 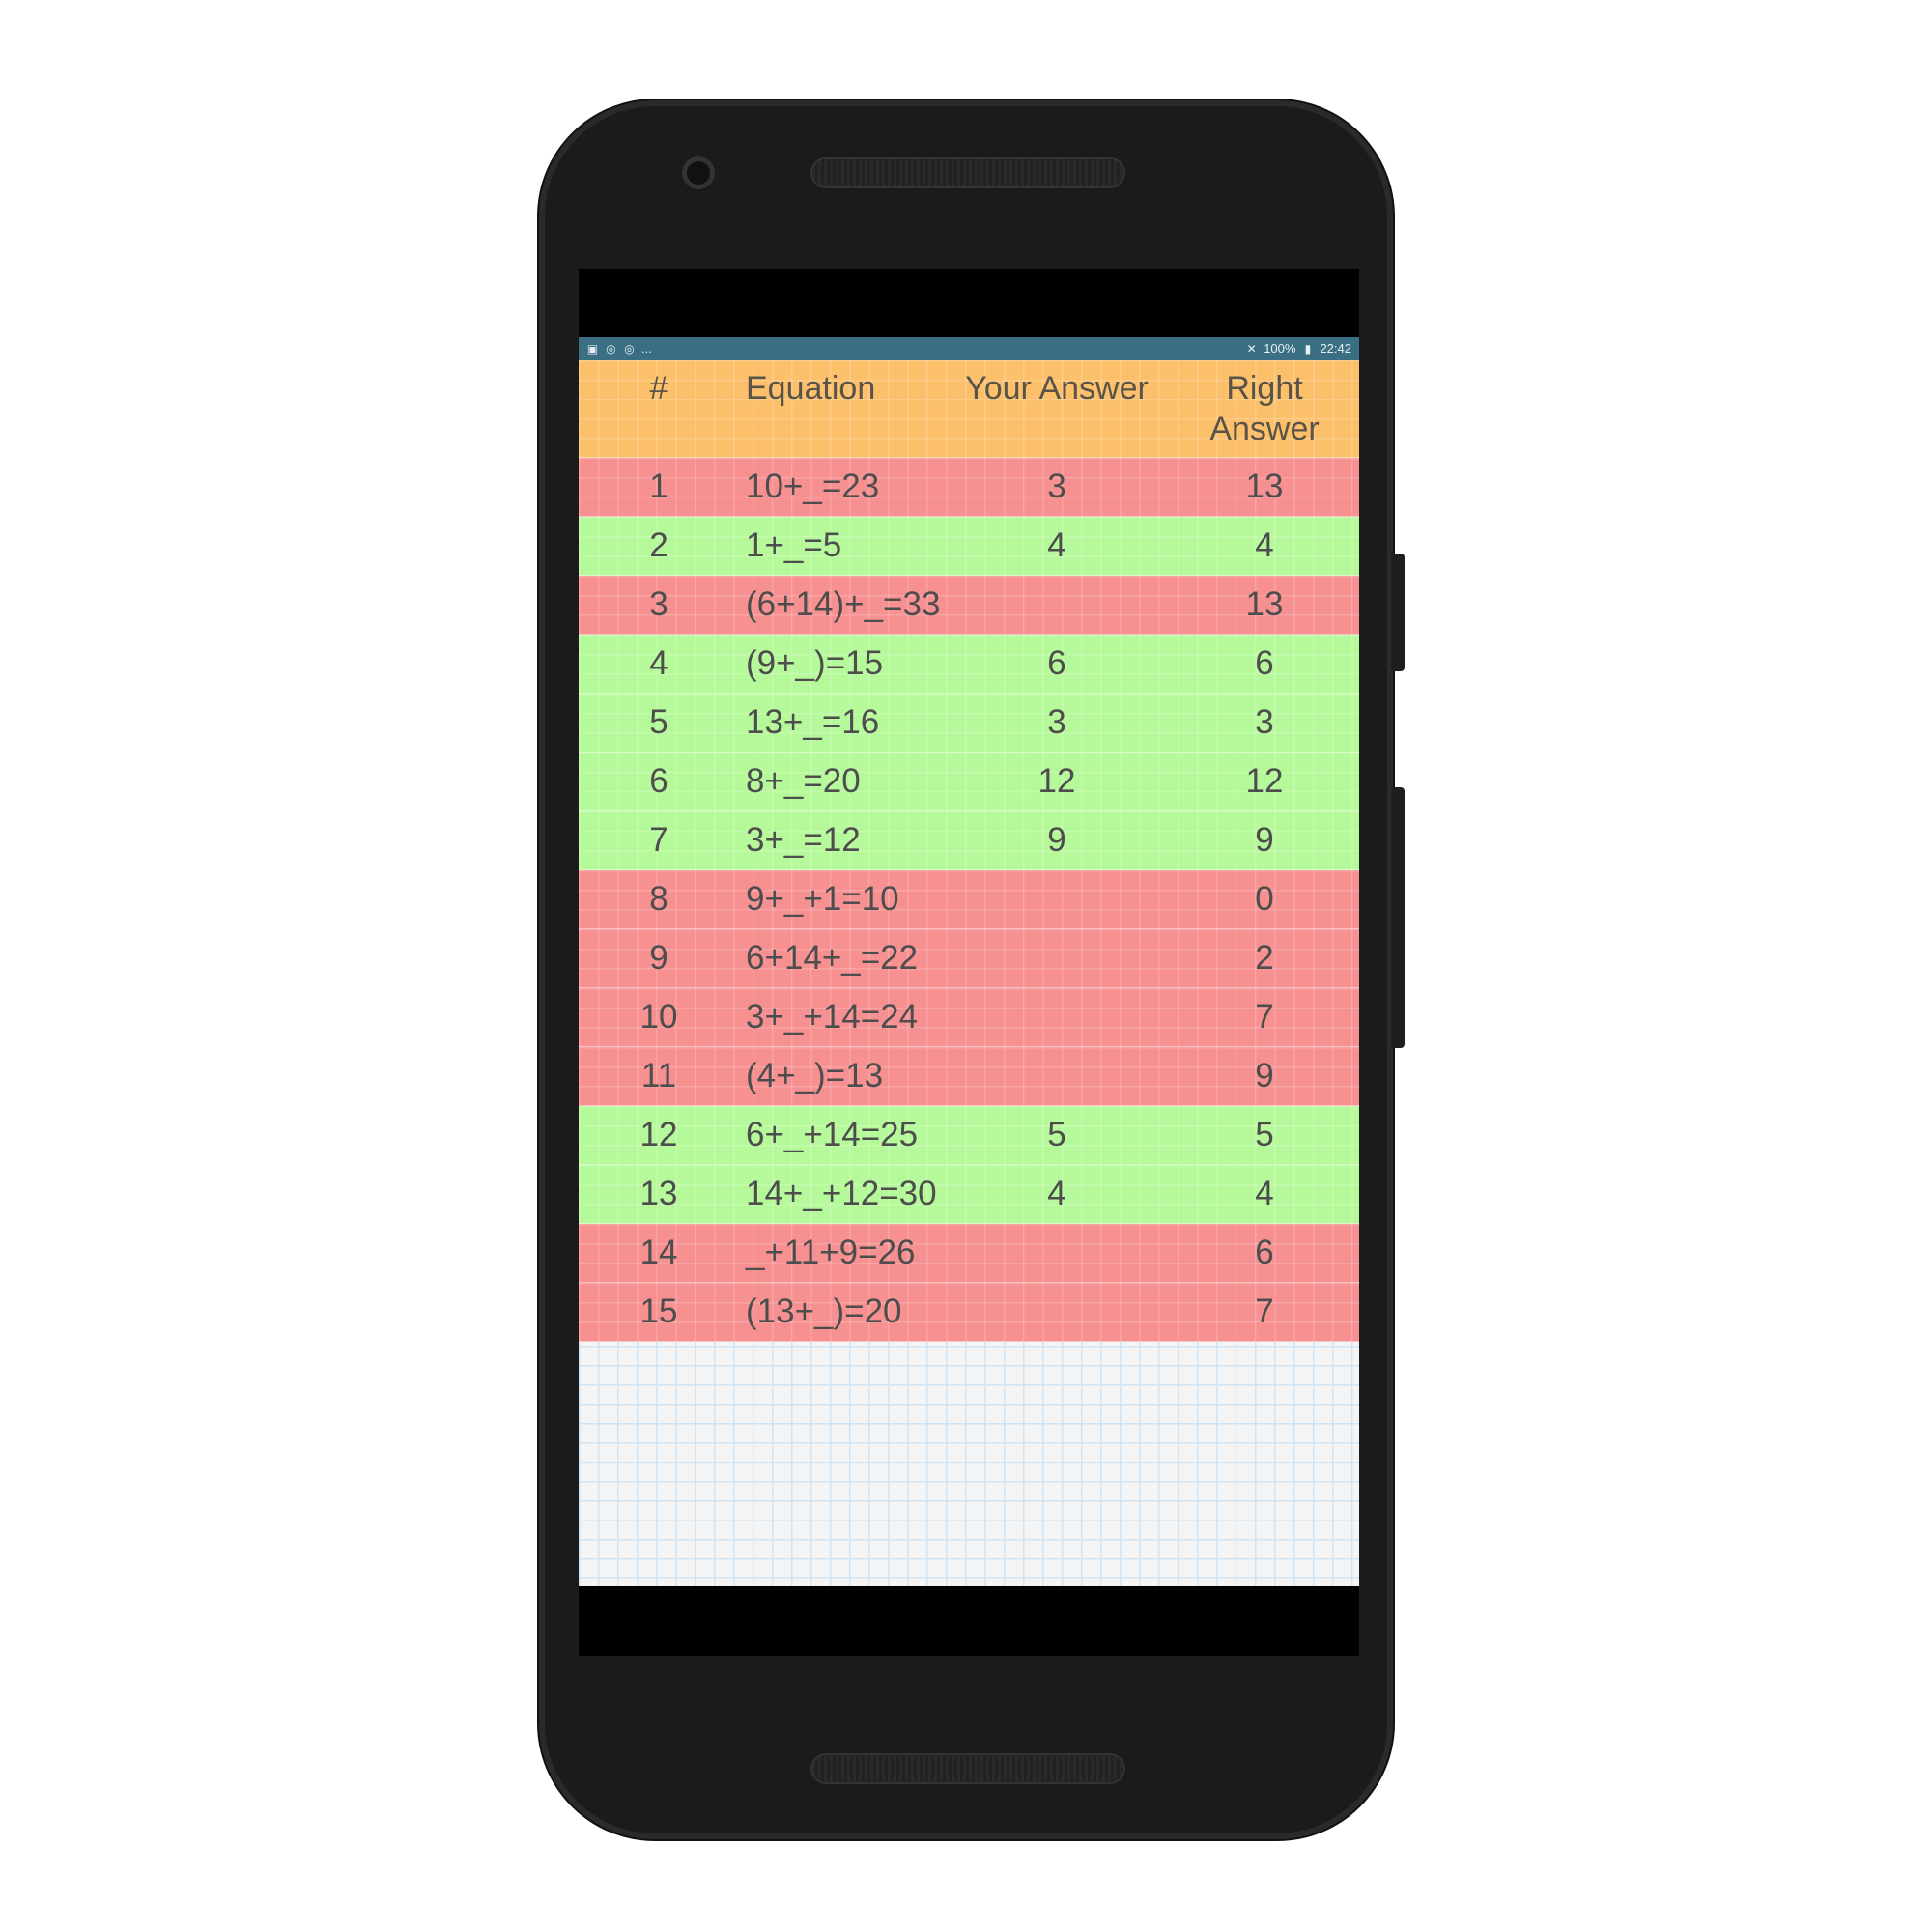 I want to click on table-row: 9 6+14+_=22 2, so click(x=969, y=958).